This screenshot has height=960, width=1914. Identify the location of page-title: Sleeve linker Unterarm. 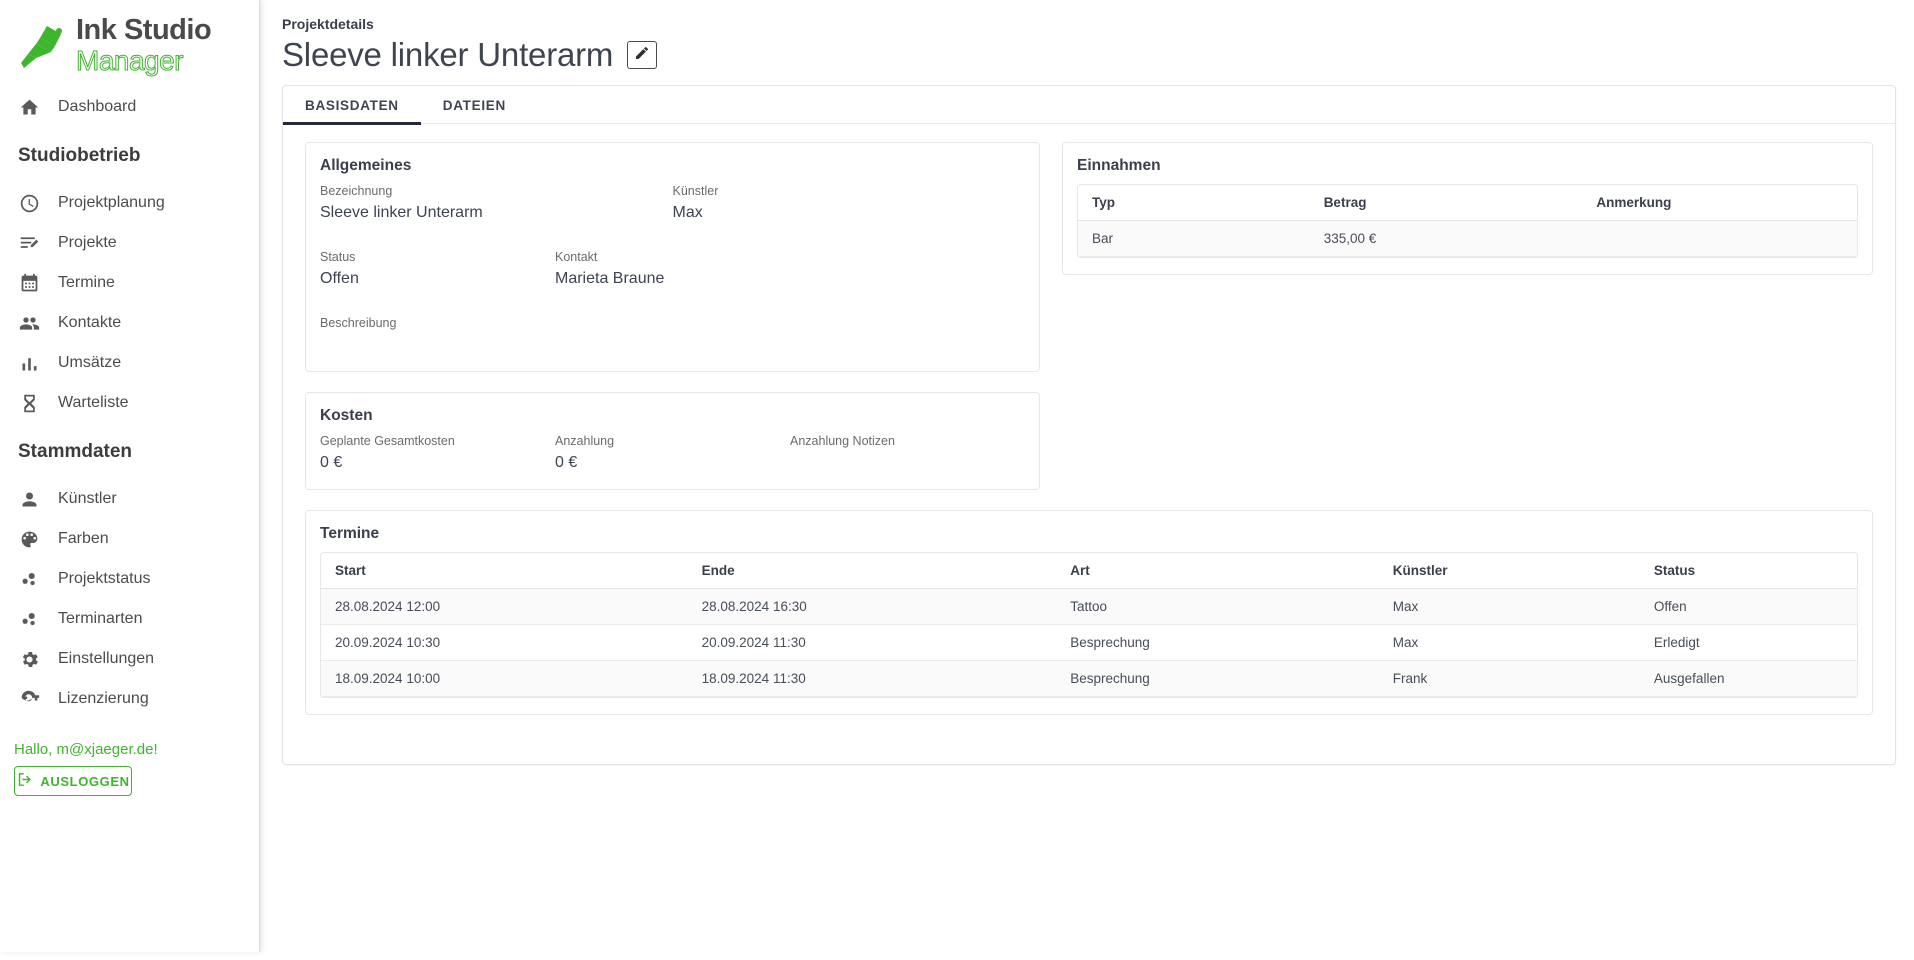
(448, 54).